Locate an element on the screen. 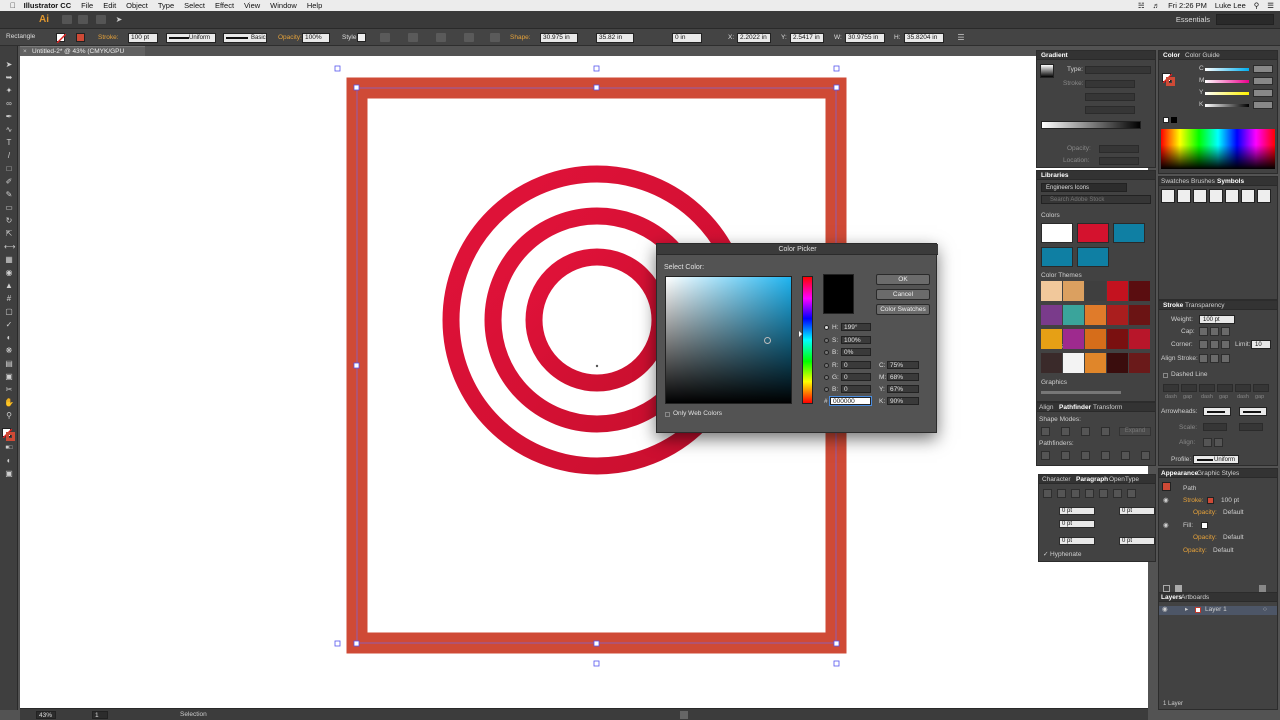 Image resolution: width=1280 pixels, height=720 pixels. align-inside-icon is located at coordinates (1214, 358).